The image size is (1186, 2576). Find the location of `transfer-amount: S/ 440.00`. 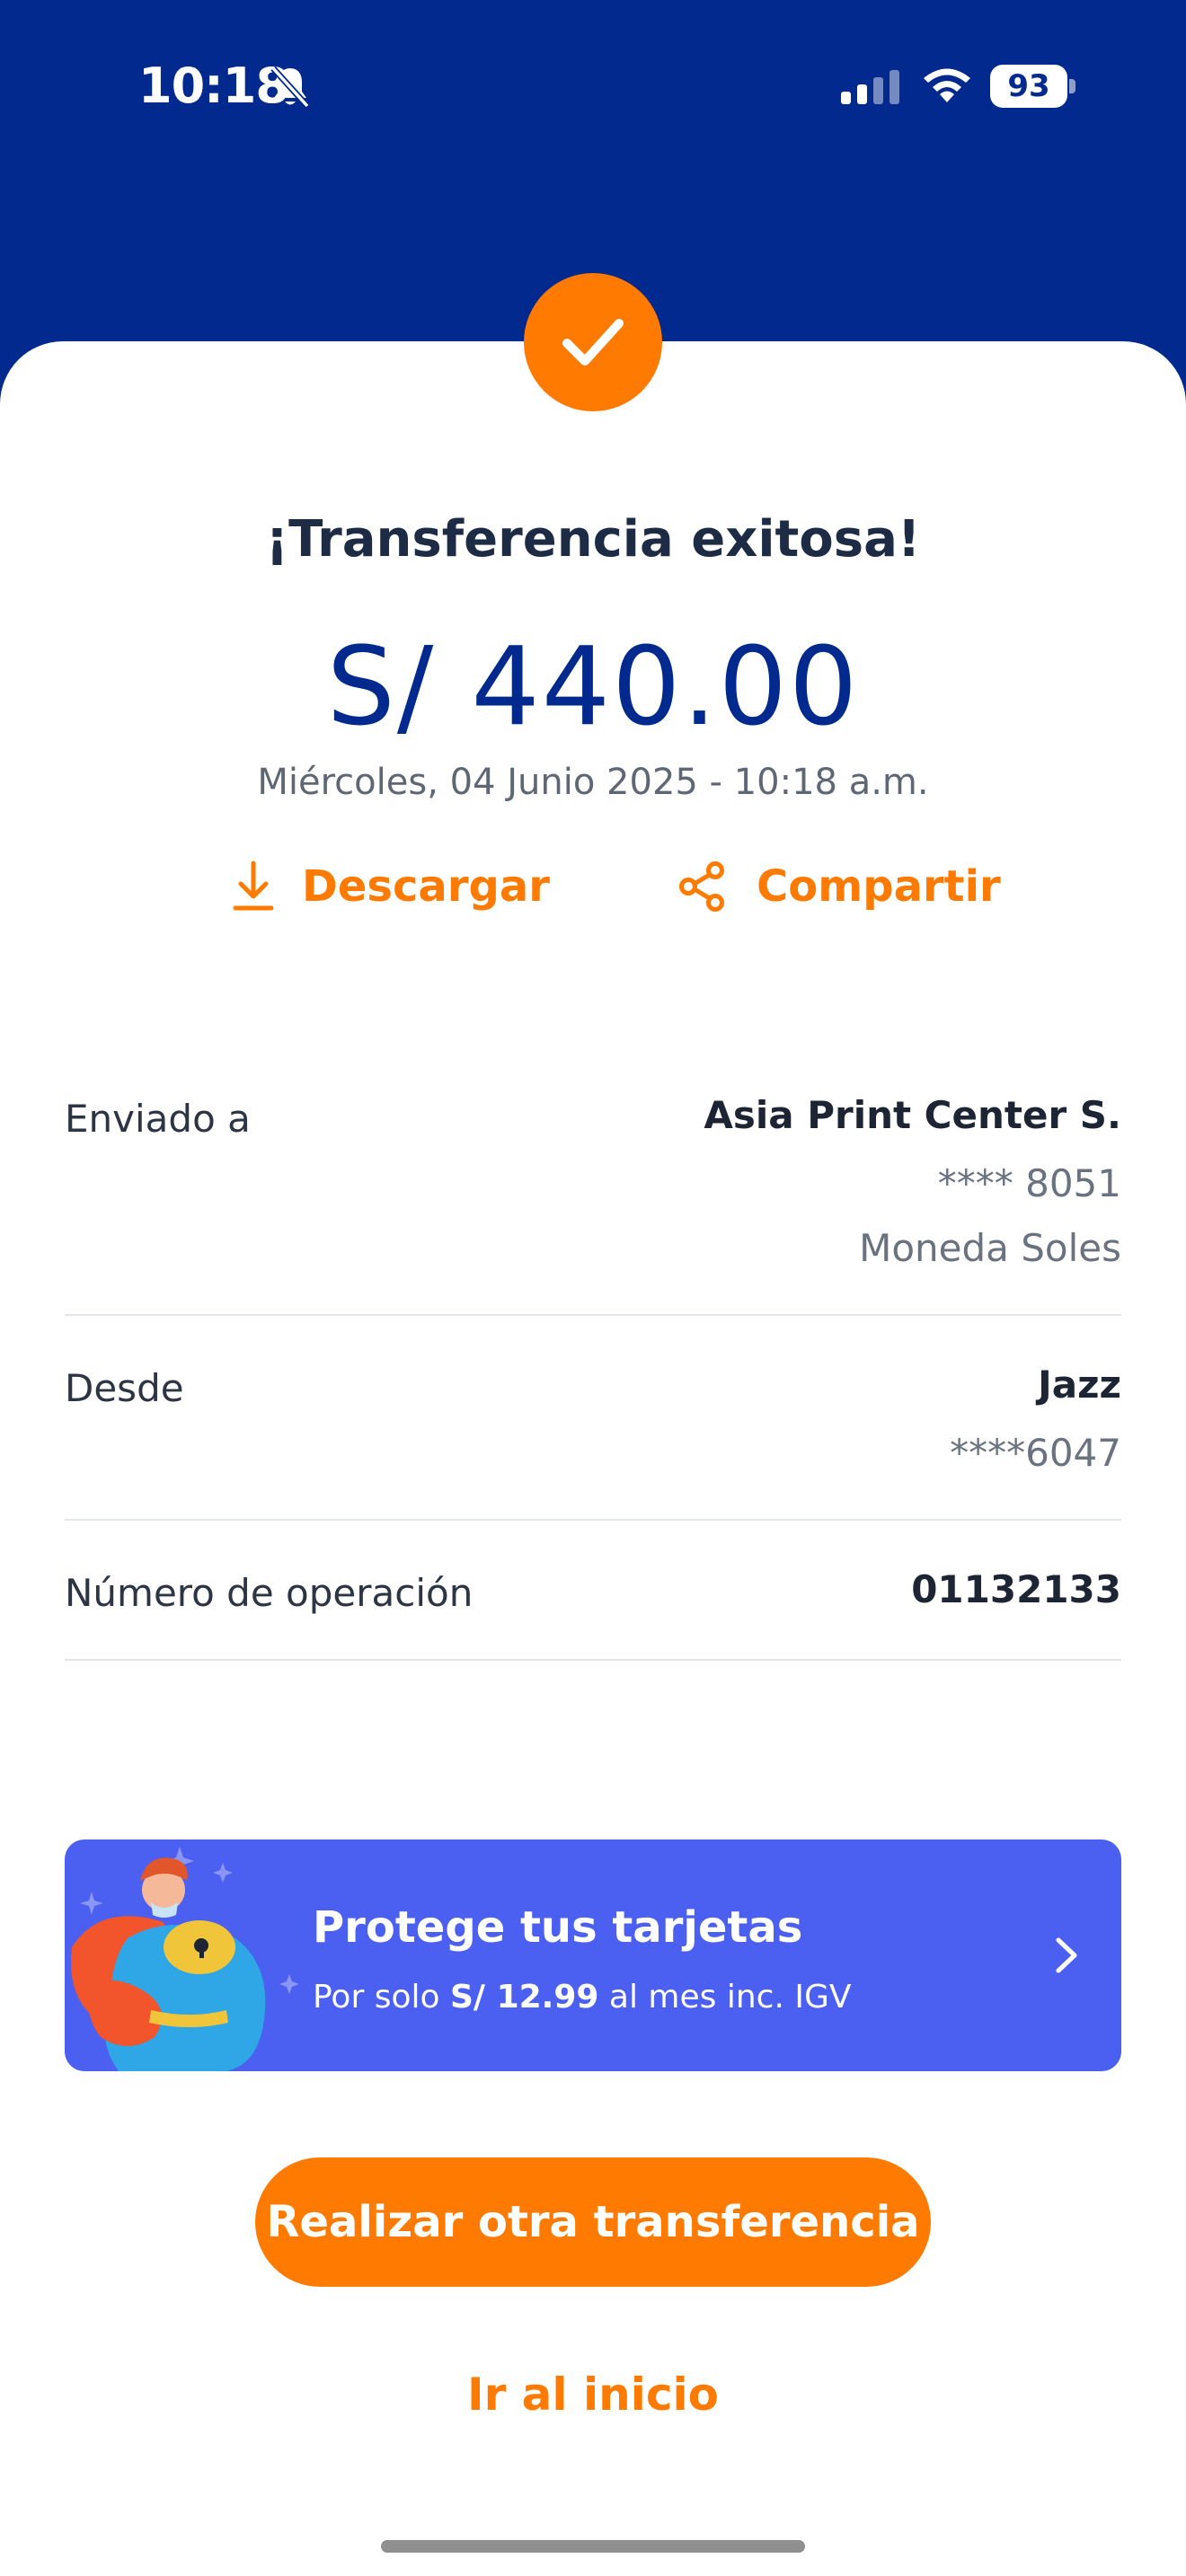

transfer-amount: S/ 440.00 is located at coordinates (593, 687).